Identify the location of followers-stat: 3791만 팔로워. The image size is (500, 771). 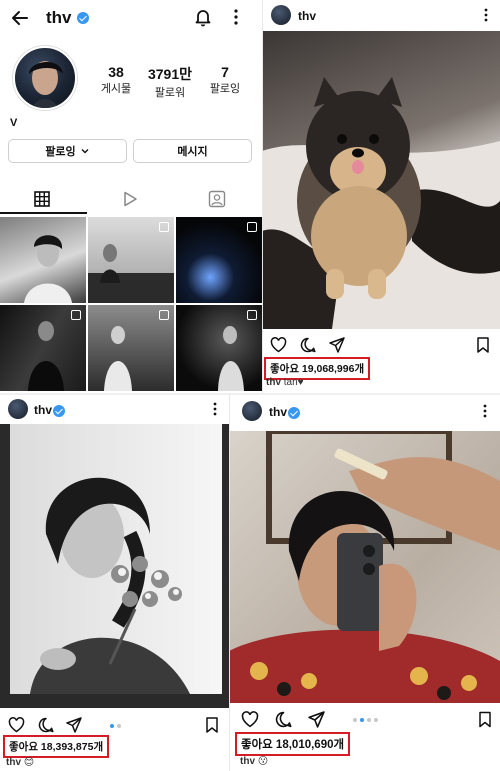
(170, 82).